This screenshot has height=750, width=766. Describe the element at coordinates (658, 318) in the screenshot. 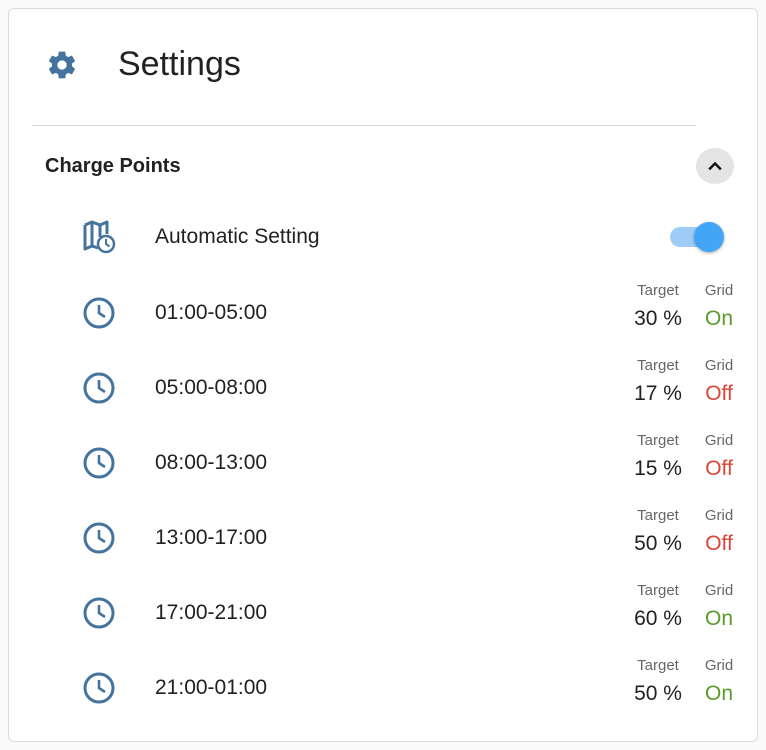

I see `target-value: 30 %` at that location.